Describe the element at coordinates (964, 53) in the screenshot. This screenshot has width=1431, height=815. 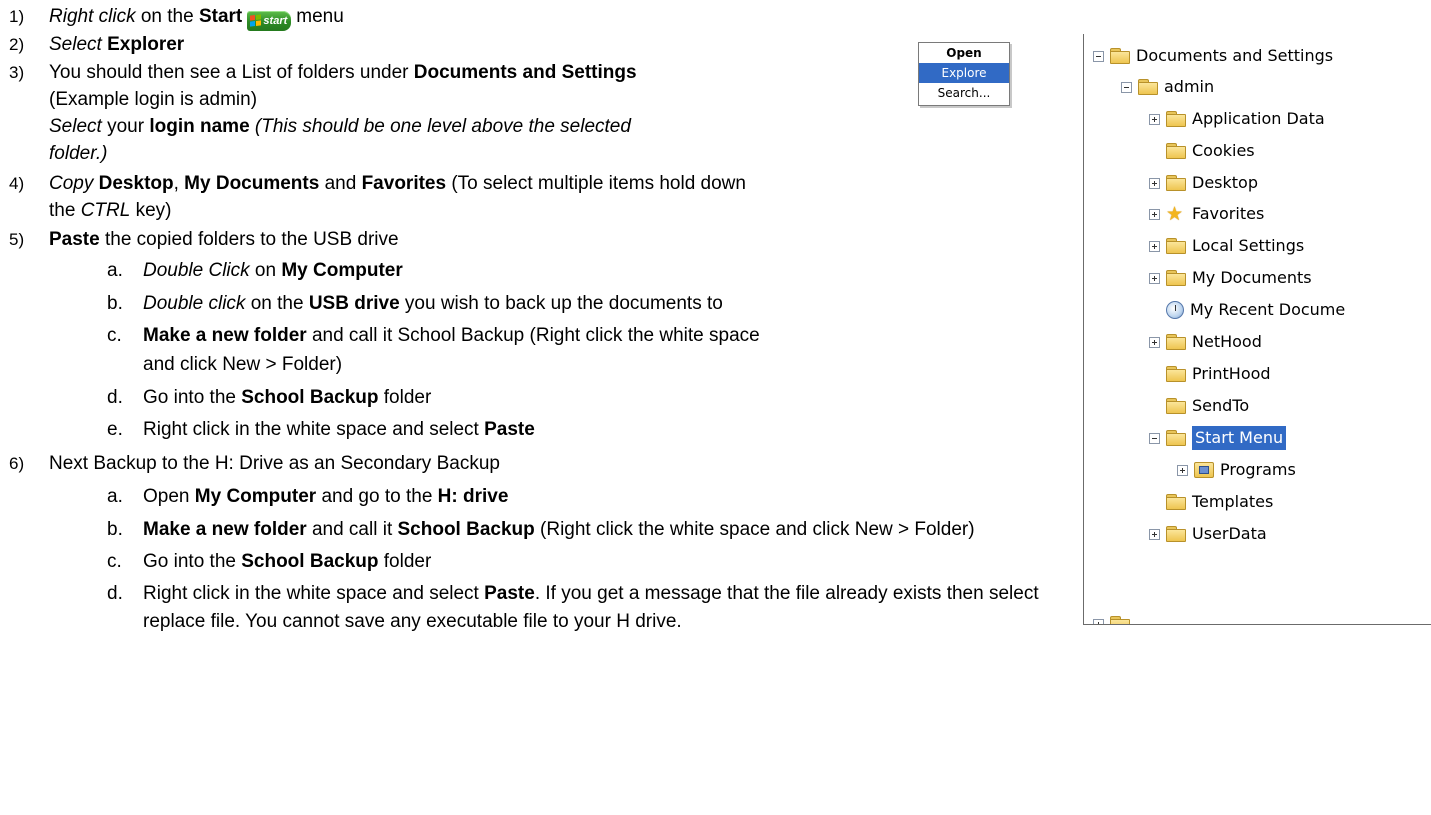
I see `menu-item-open: Open` at that location.